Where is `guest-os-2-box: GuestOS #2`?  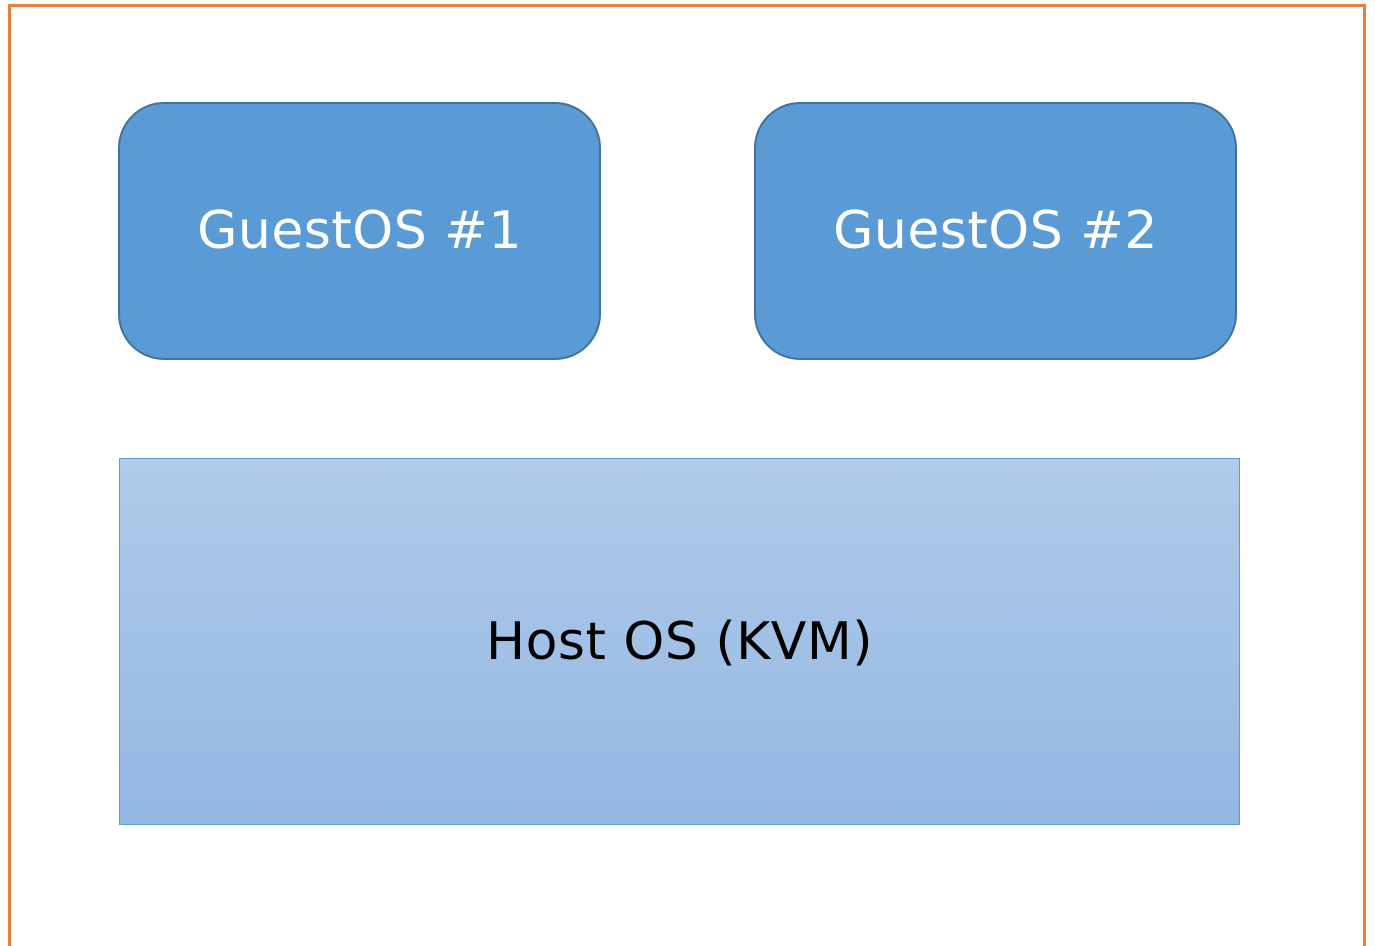
guest-os-2-box: GuestOS #2 is located at coordinates (995, 231).